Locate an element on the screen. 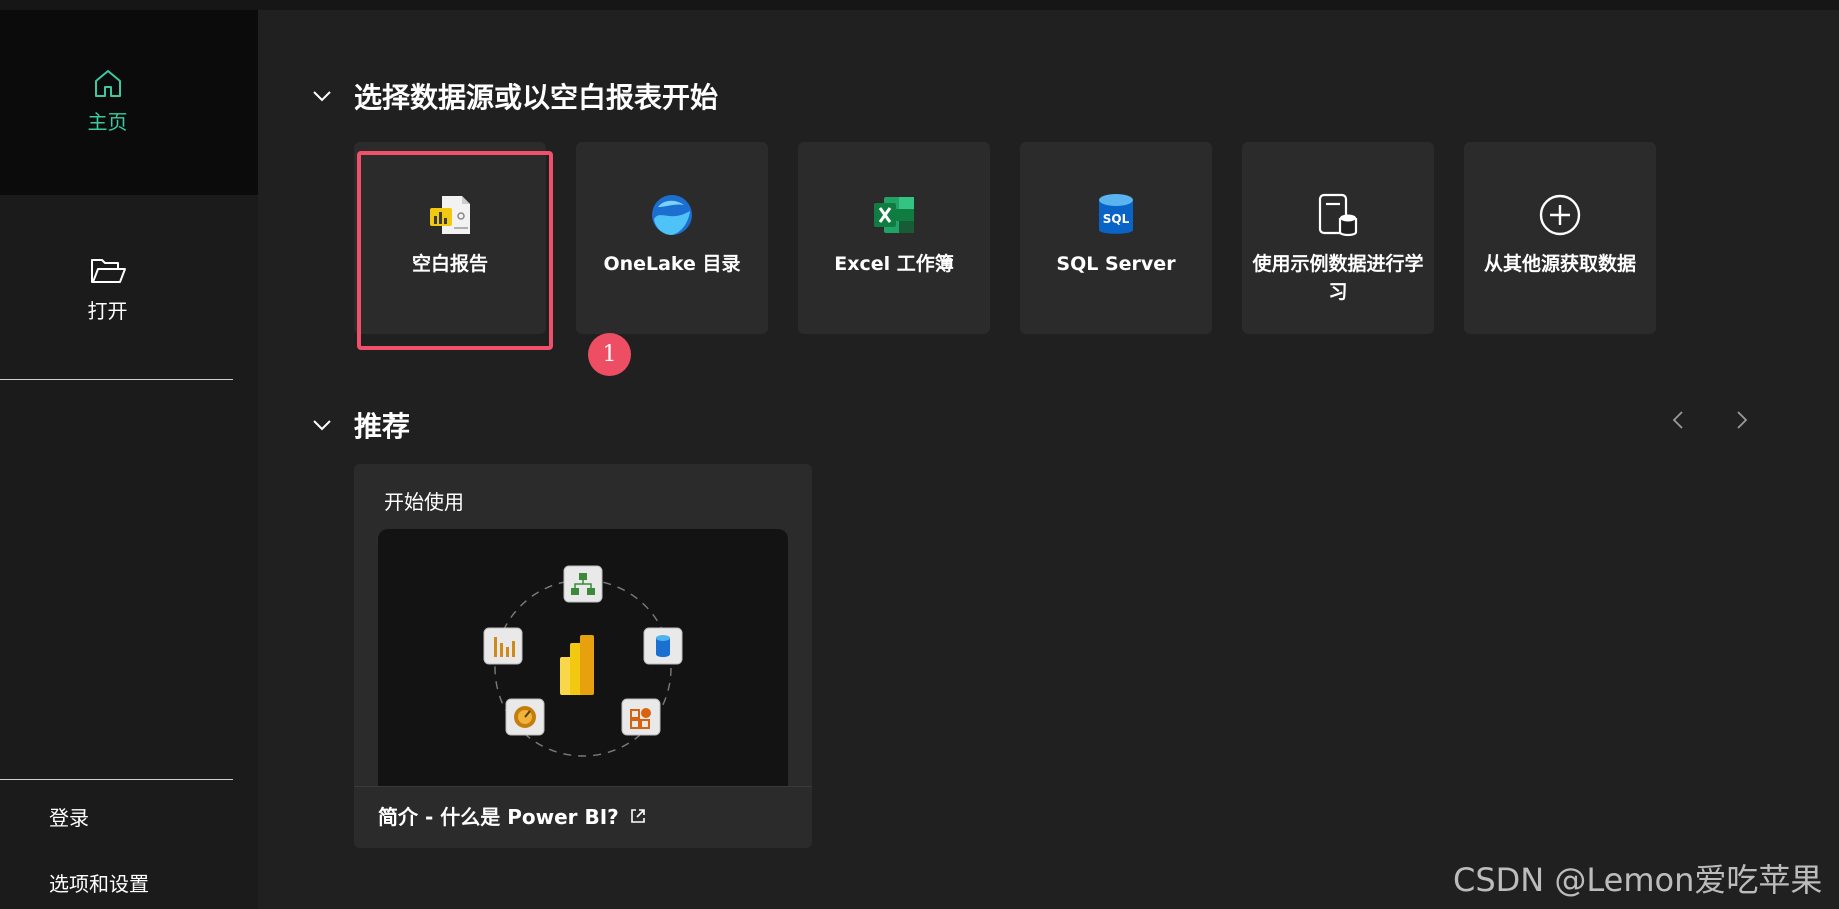 The image size is (1839, 909). sidebar-item-open: 打开 is located at coordinates (107, 289).